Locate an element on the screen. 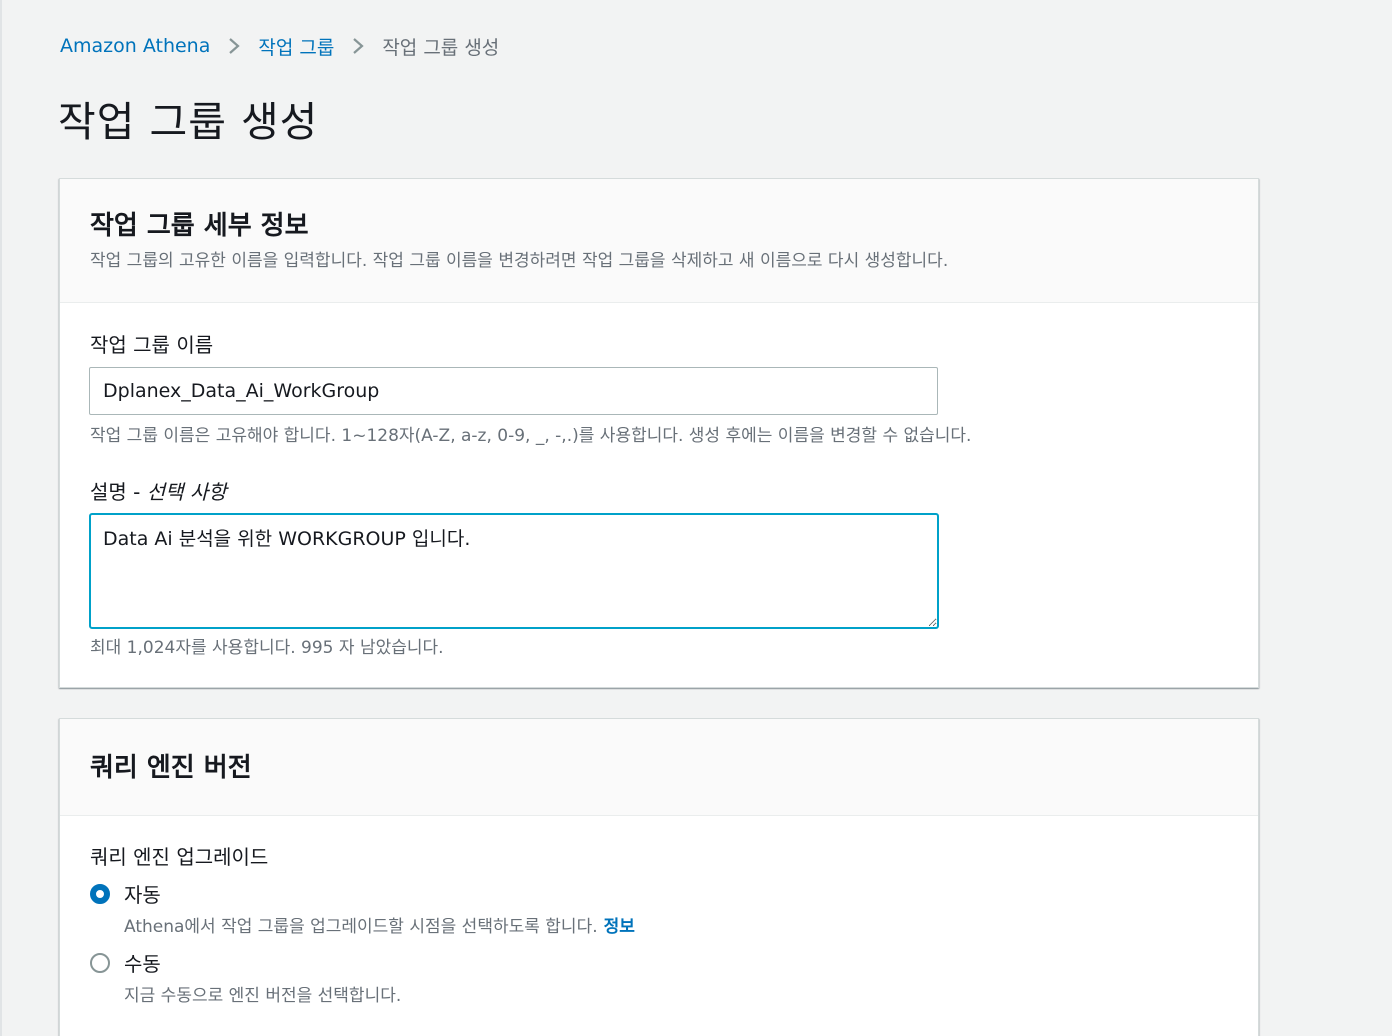  breadcrumb-workgroups: 작업 그룹 is located at coordinates (296, 46).